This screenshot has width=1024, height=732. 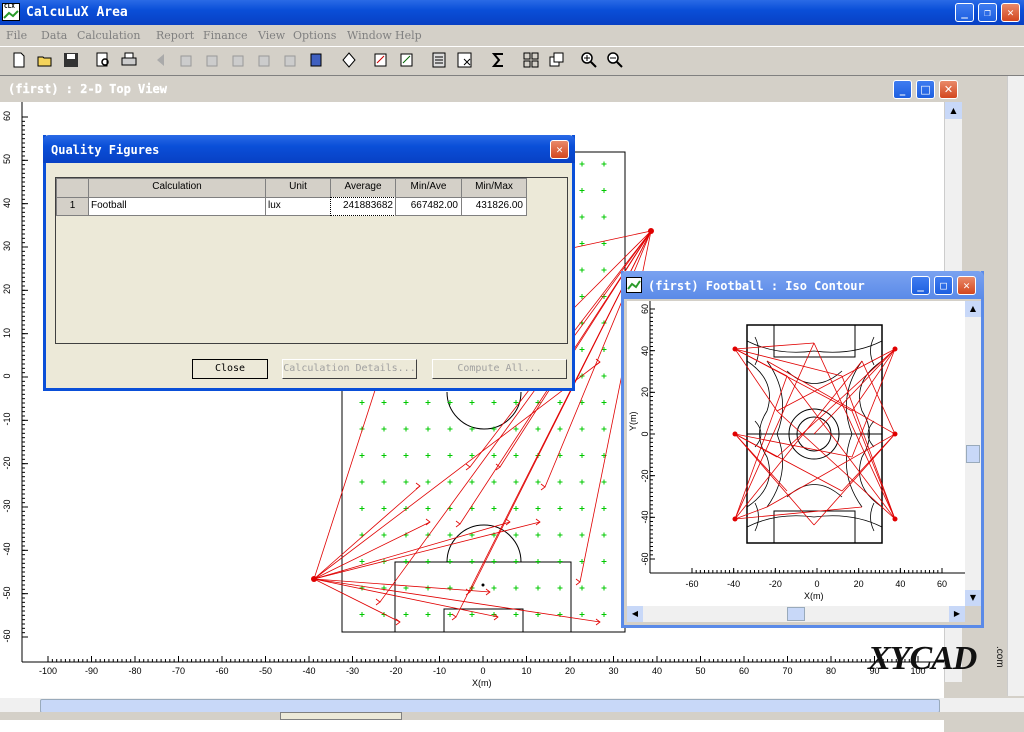 What do you see at coordinates (108, 35) in the screenshot?
I see `menu-calculation: Calculation` at bounding box center [108, 35].